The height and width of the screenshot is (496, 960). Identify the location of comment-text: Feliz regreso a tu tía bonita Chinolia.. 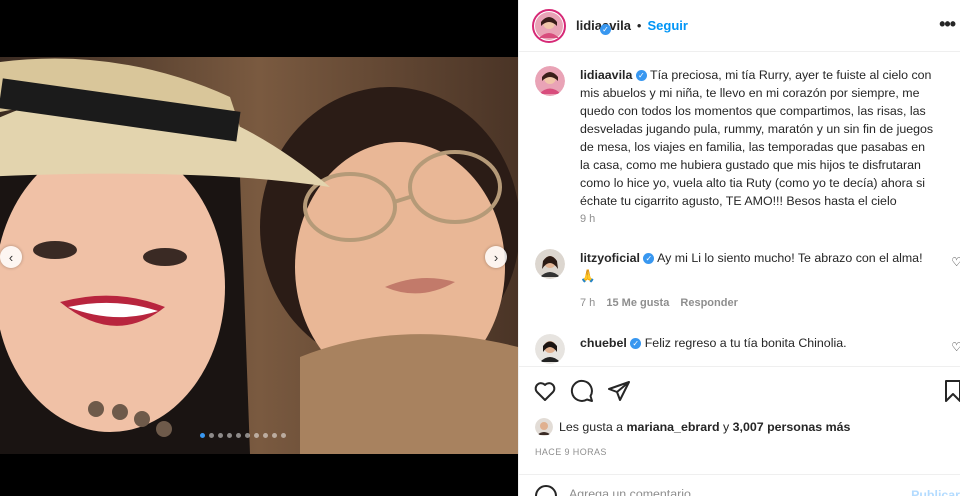
(745, 343).